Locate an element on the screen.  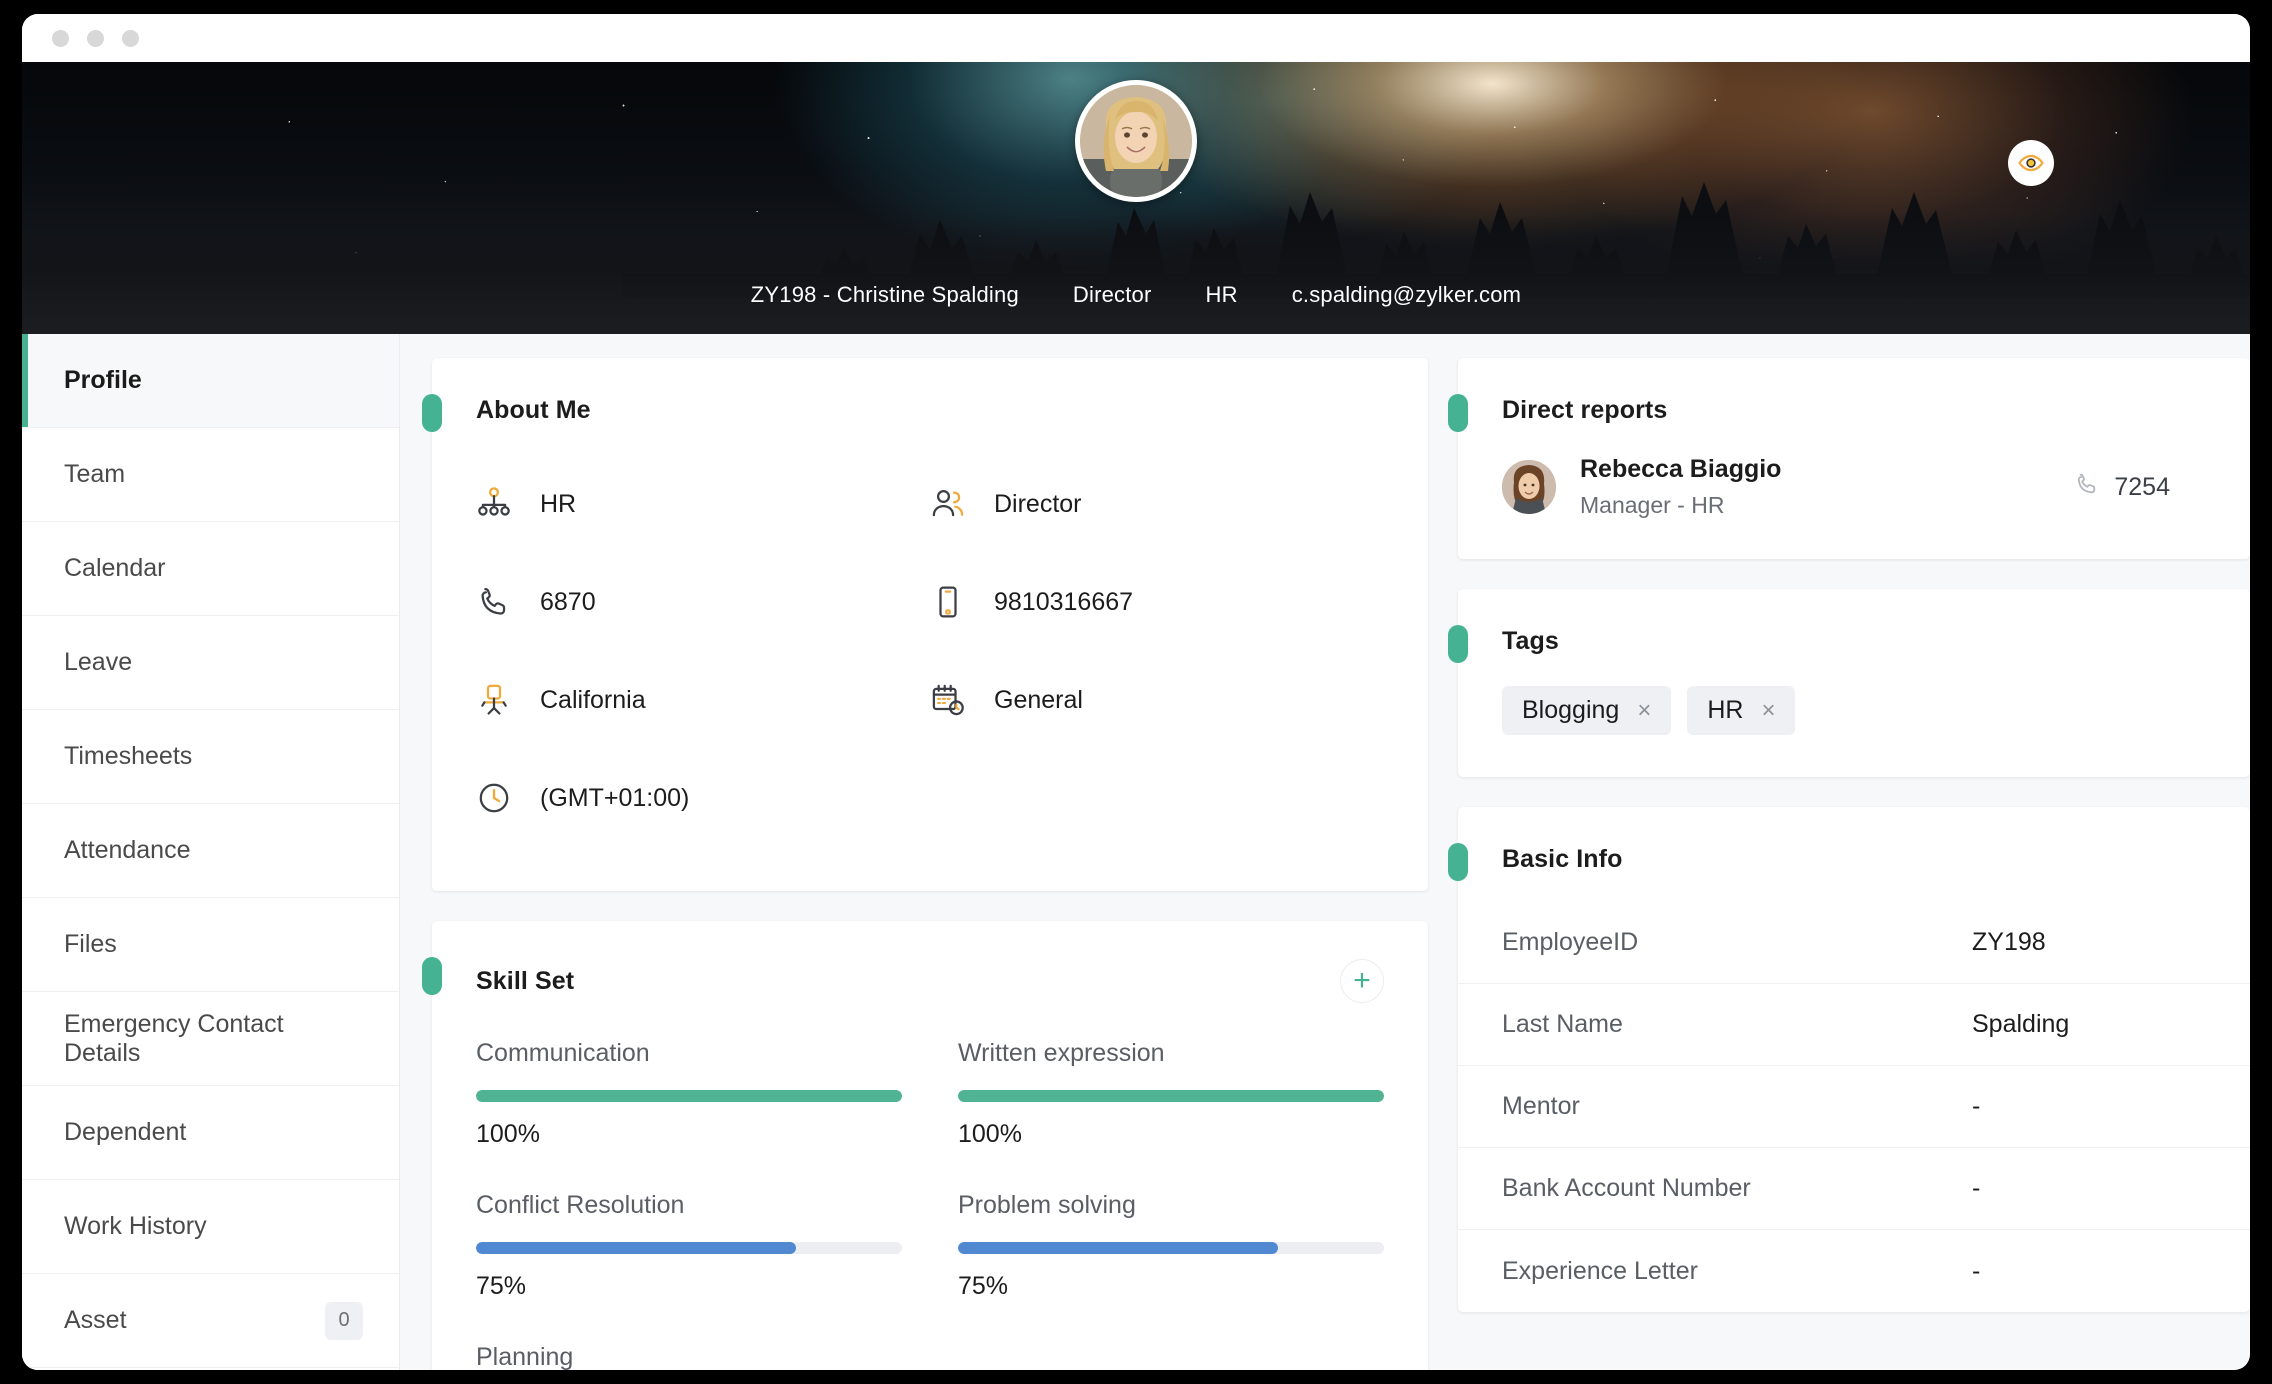
about-me-row: General is located at coordinates (1157, 700).